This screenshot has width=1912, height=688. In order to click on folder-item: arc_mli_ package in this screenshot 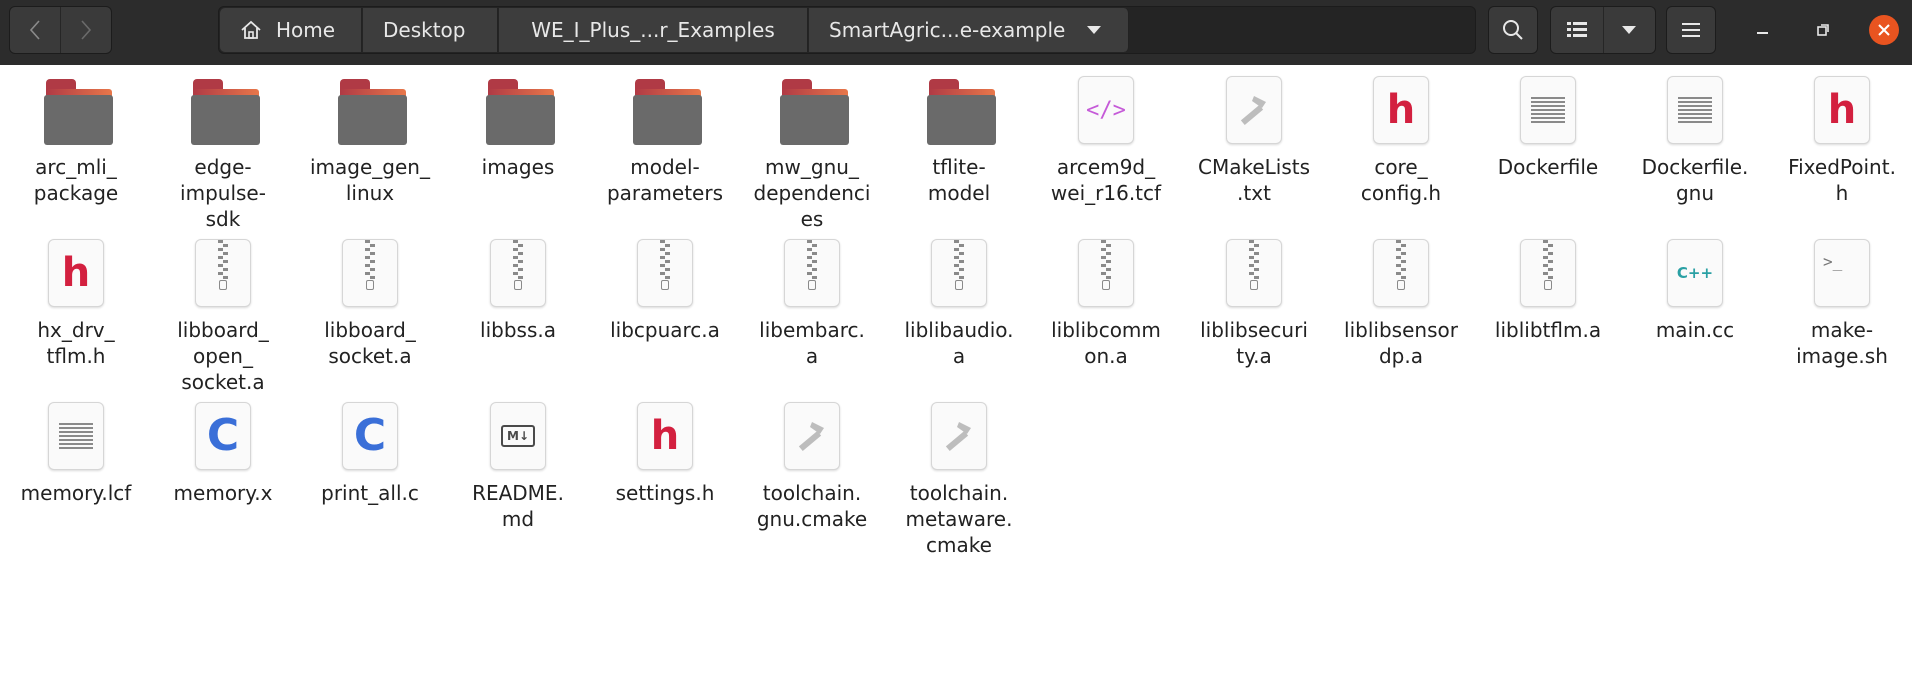, I will do `click(76, 140)`.